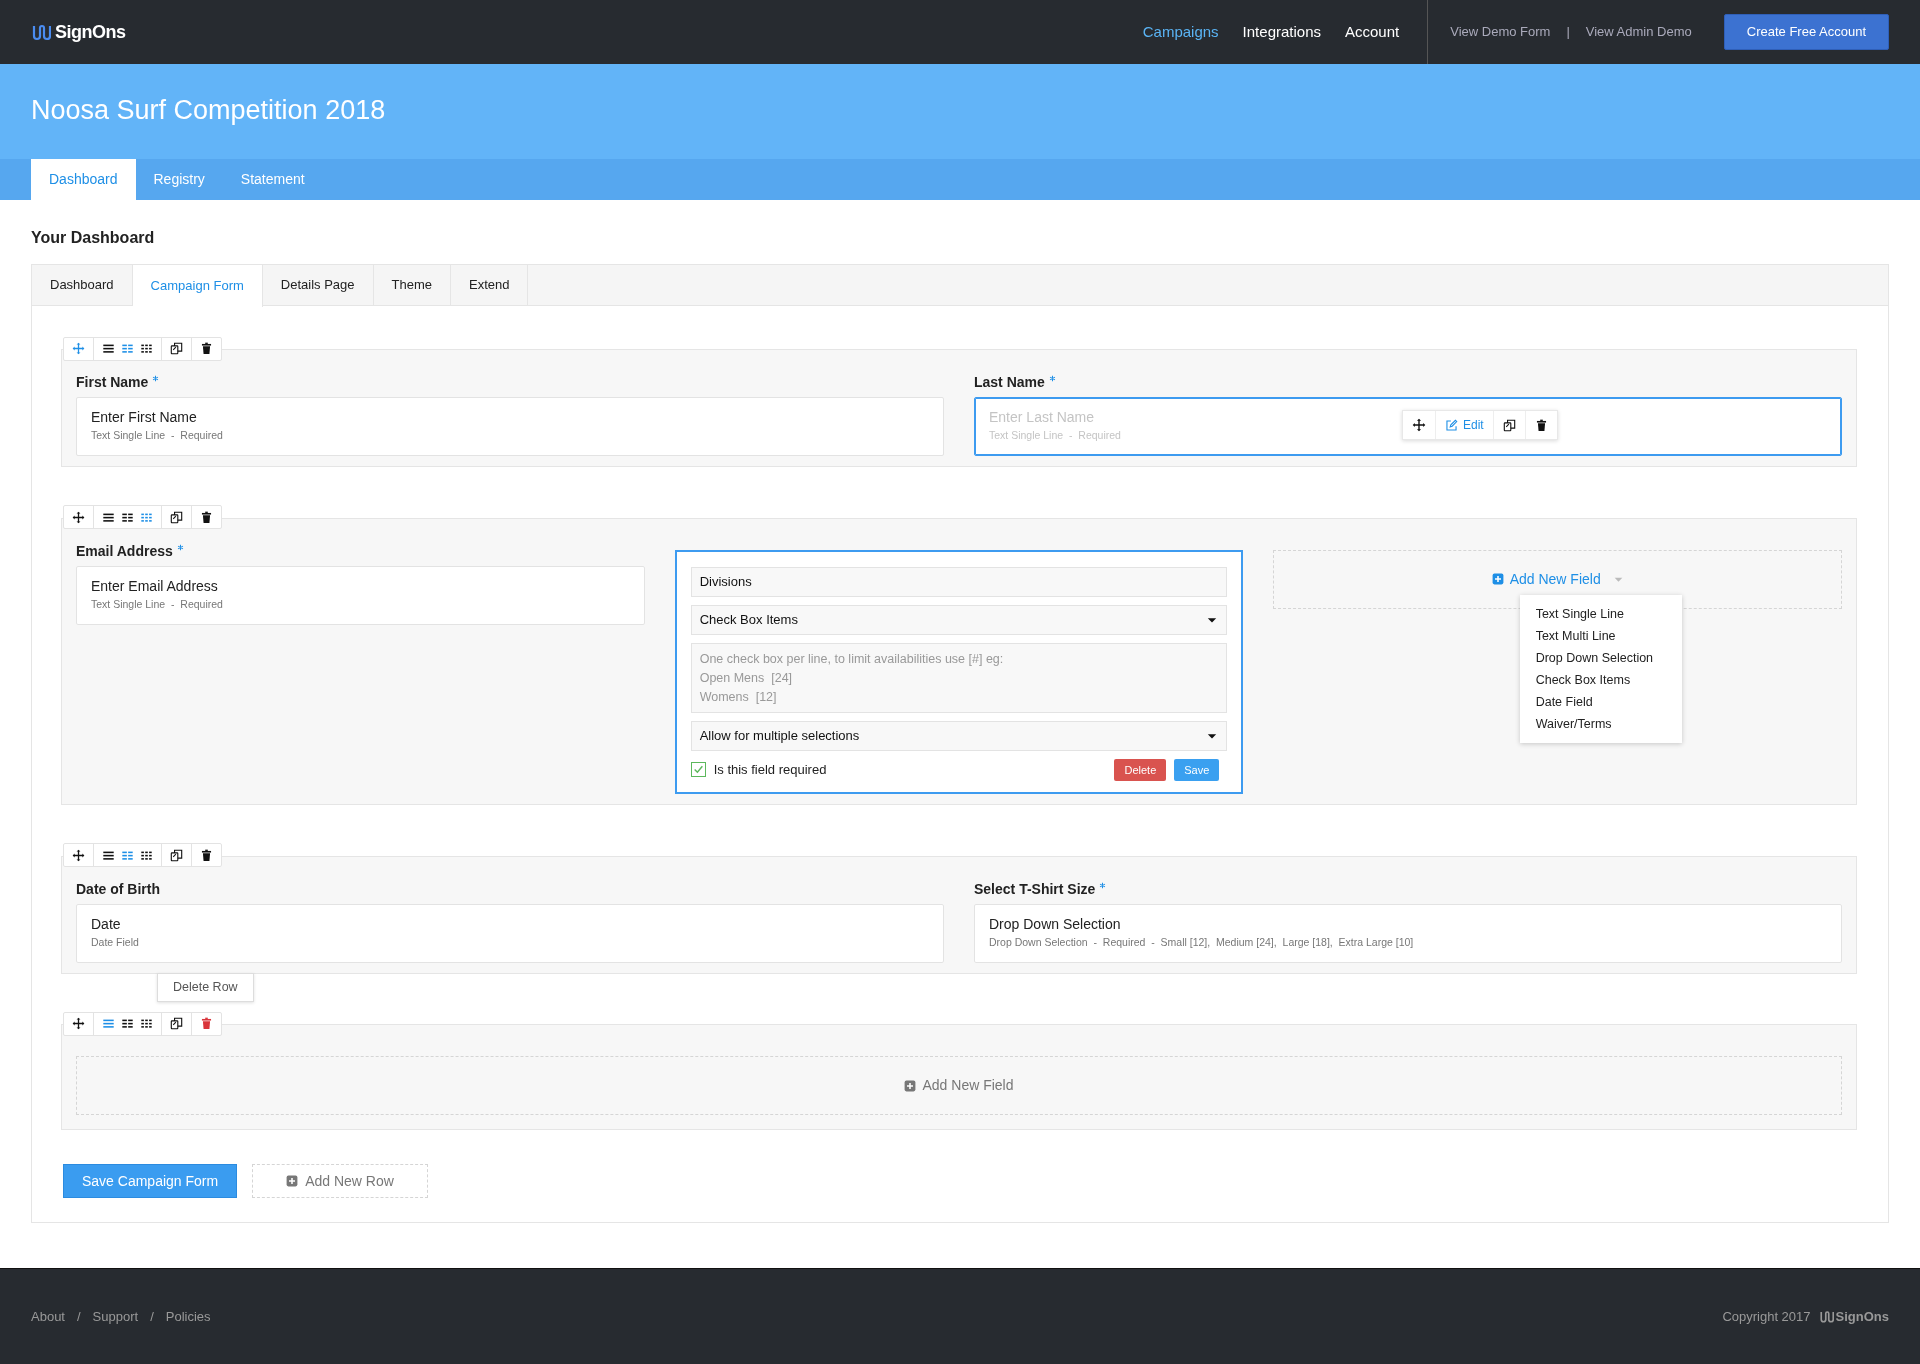 The width and height of the screenshot is (1920, 1364). Describe the element at coordinates (1806, 32) in the screenshot. I see `create-account-button: Create Free Account` at that location.